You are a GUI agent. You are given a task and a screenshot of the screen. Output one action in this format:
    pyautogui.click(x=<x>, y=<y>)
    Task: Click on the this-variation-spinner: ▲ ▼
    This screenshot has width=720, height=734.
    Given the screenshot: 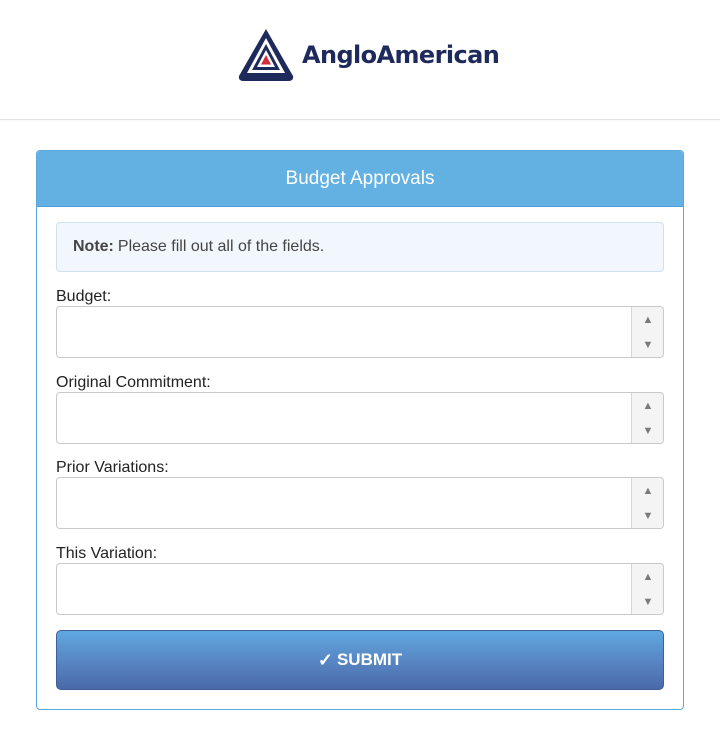 What is the action you would take?
    pyautogui.click(x=647, y=589)
    